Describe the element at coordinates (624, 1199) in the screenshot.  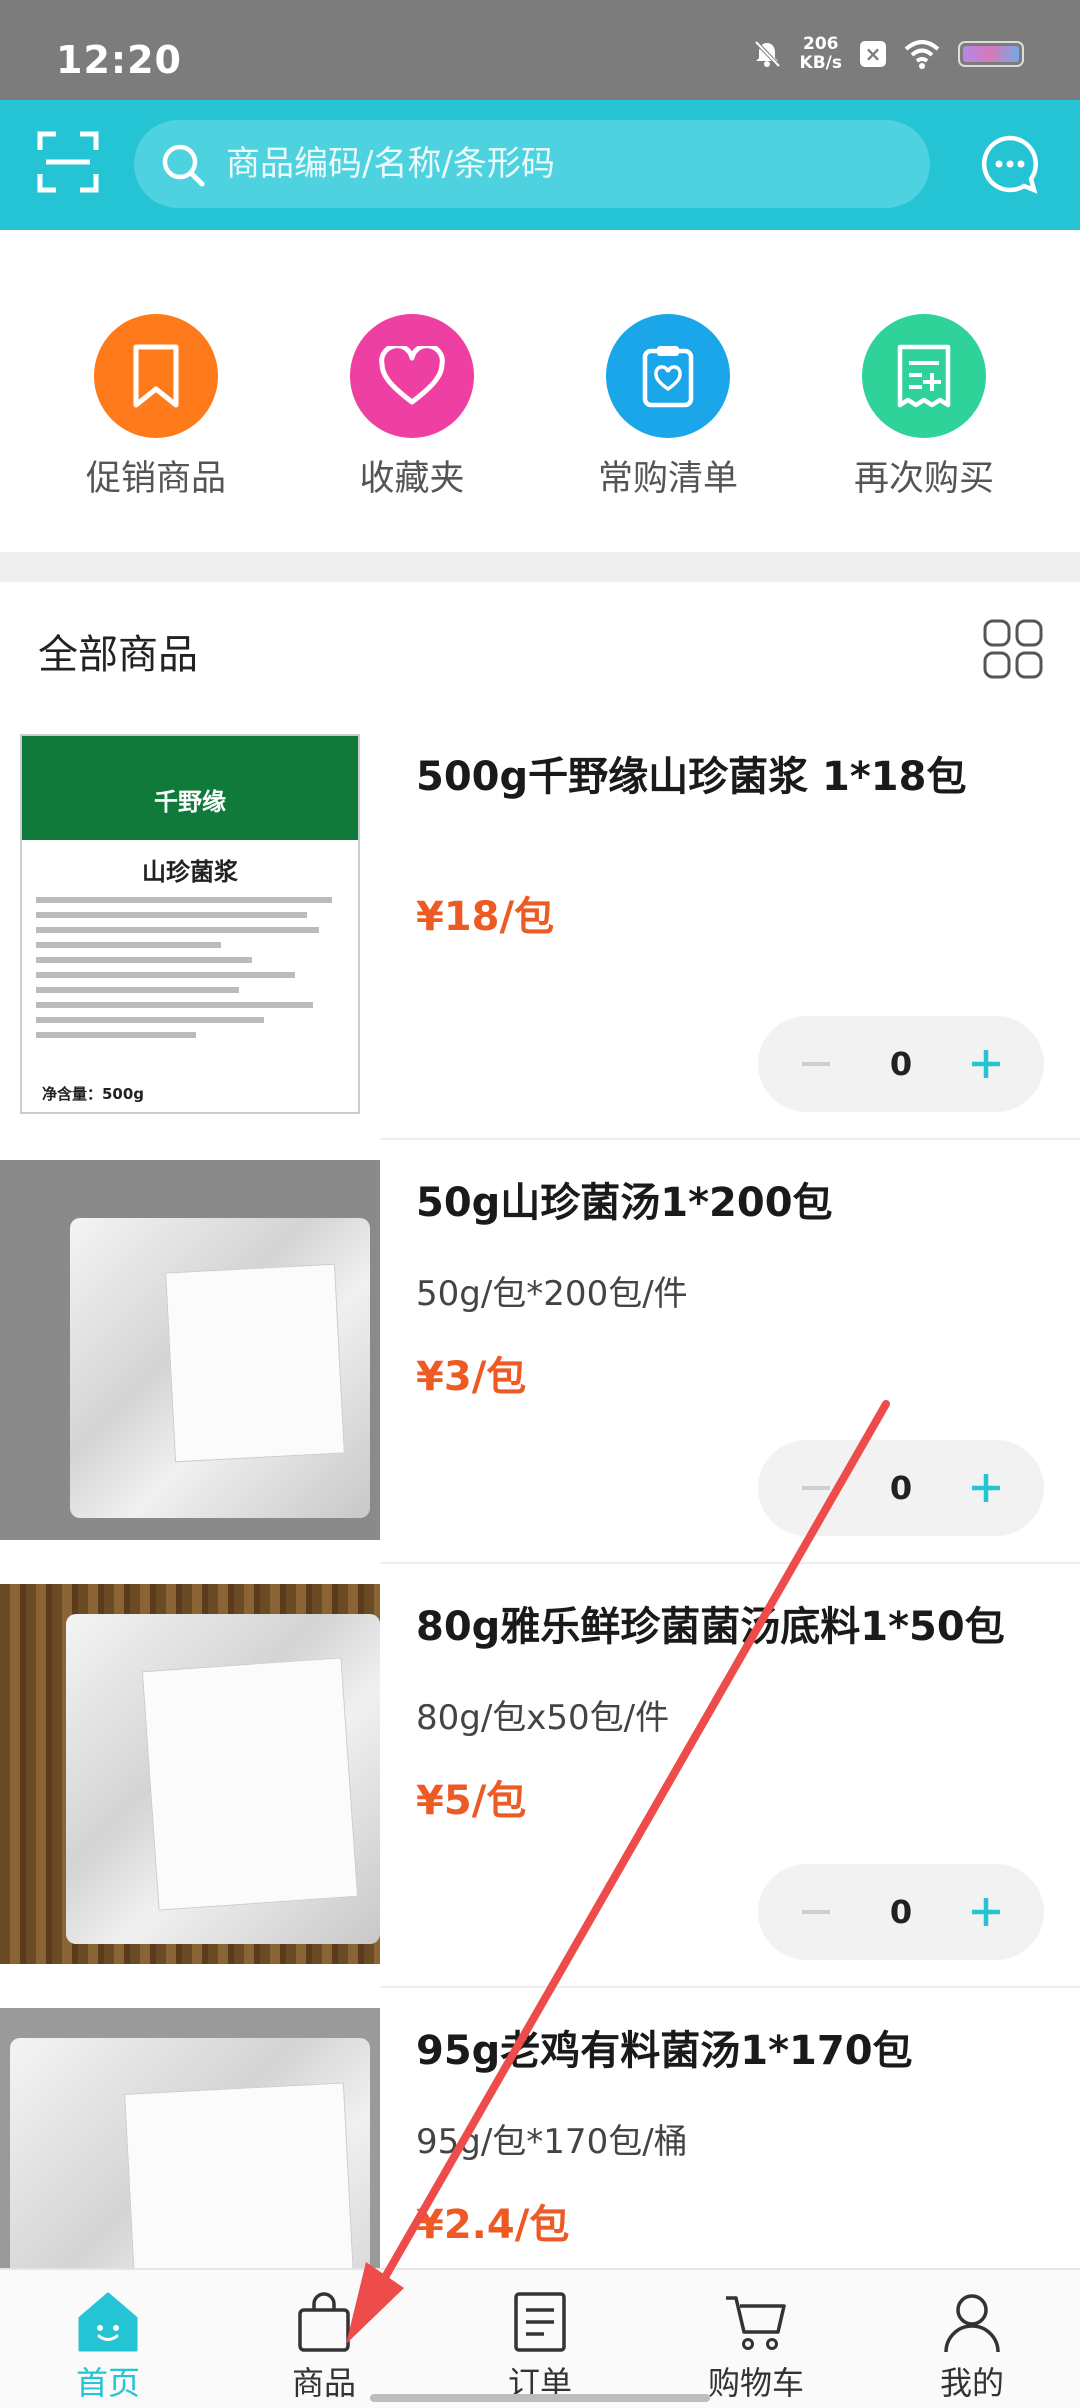
I see `product-name: 50g山珍菌汤1*200包` at that location.